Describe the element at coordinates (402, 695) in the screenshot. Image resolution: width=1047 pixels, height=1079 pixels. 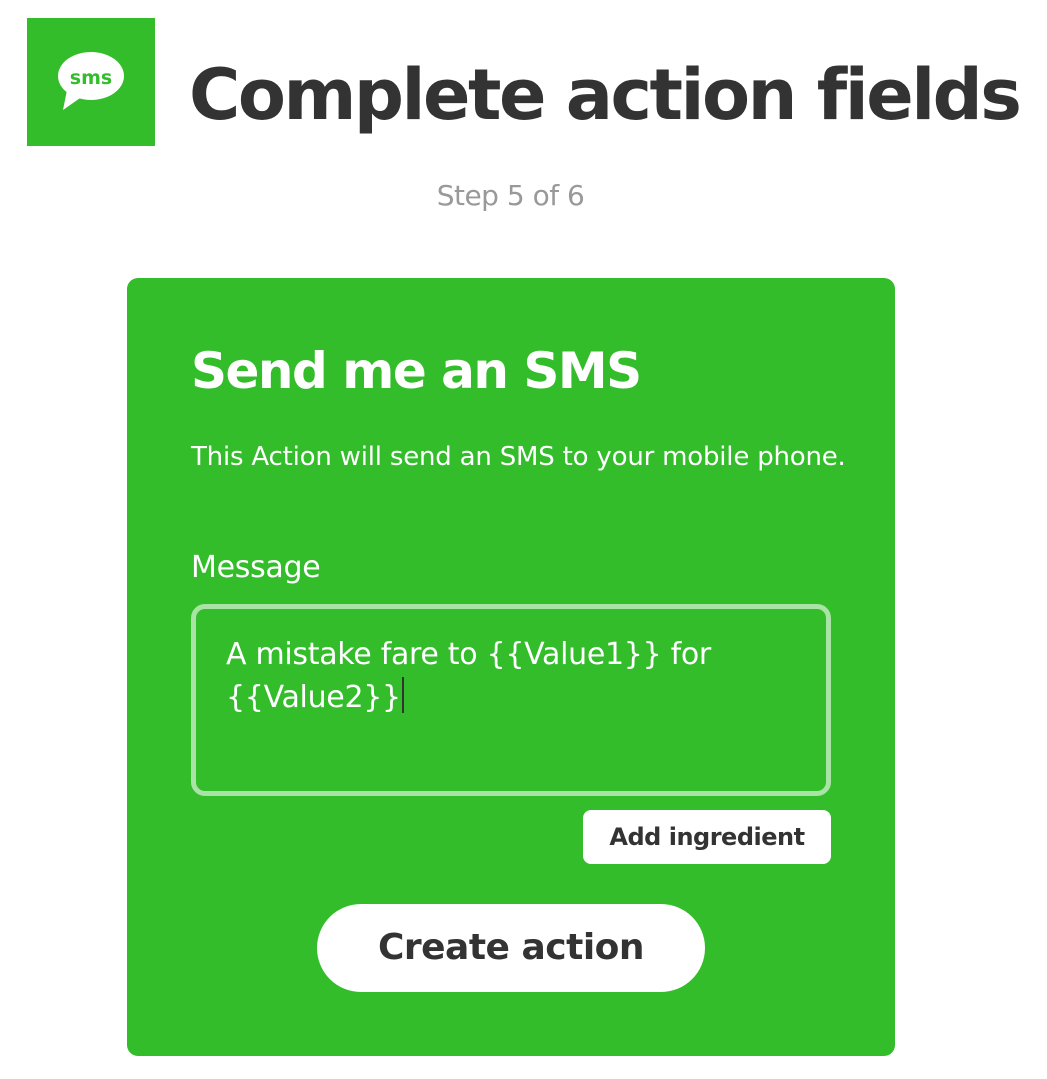
I see `text-caret` at that location.